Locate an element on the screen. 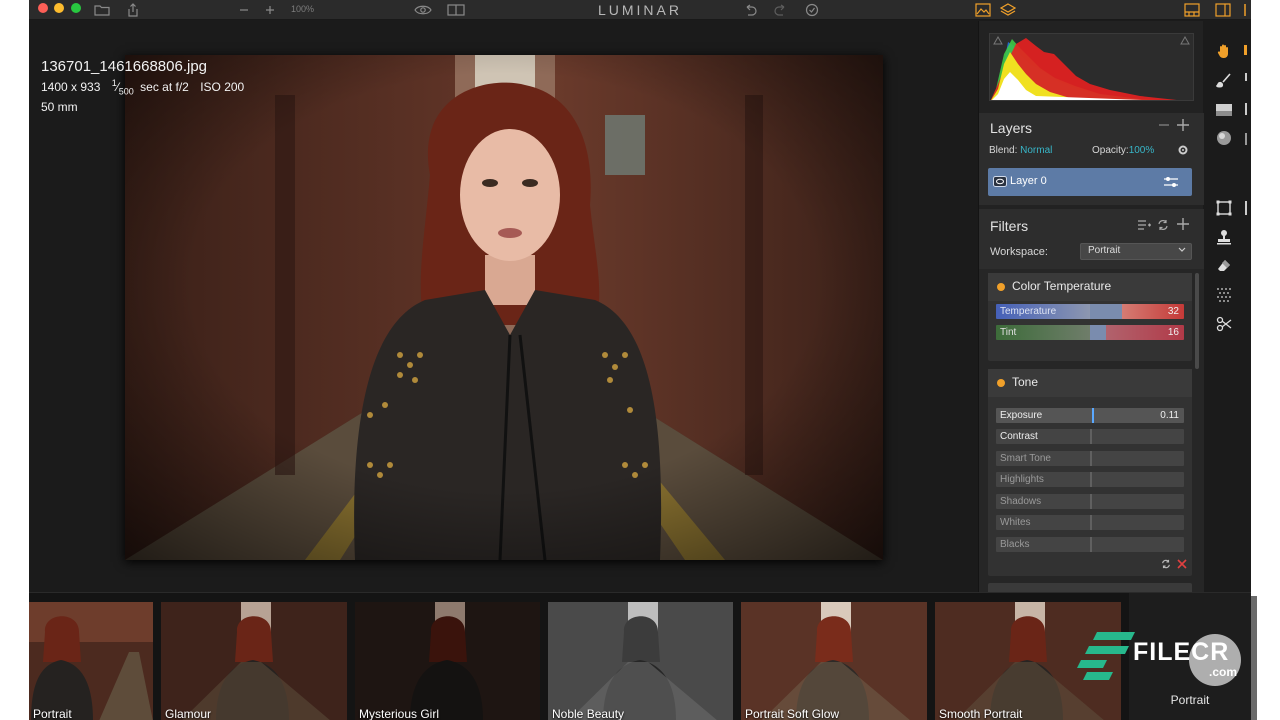  background-edge is located at coordinates (1265, 360).